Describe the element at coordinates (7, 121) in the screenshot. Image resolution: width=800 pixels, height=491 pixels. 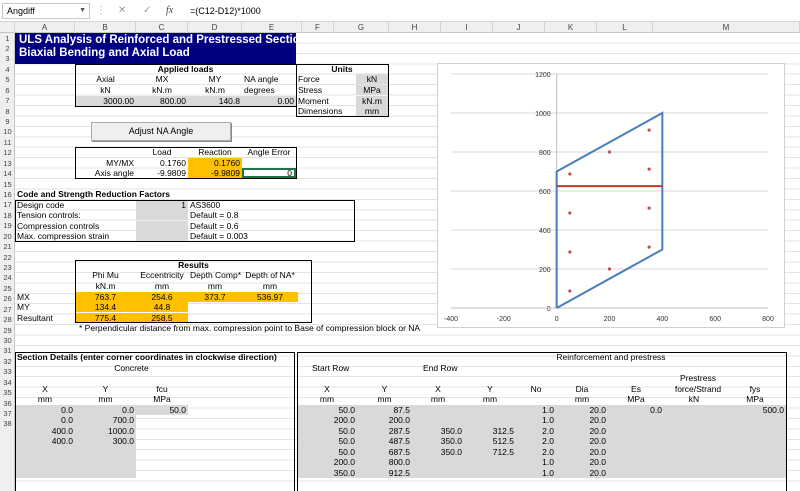
I see `row-header: 9` at that location.